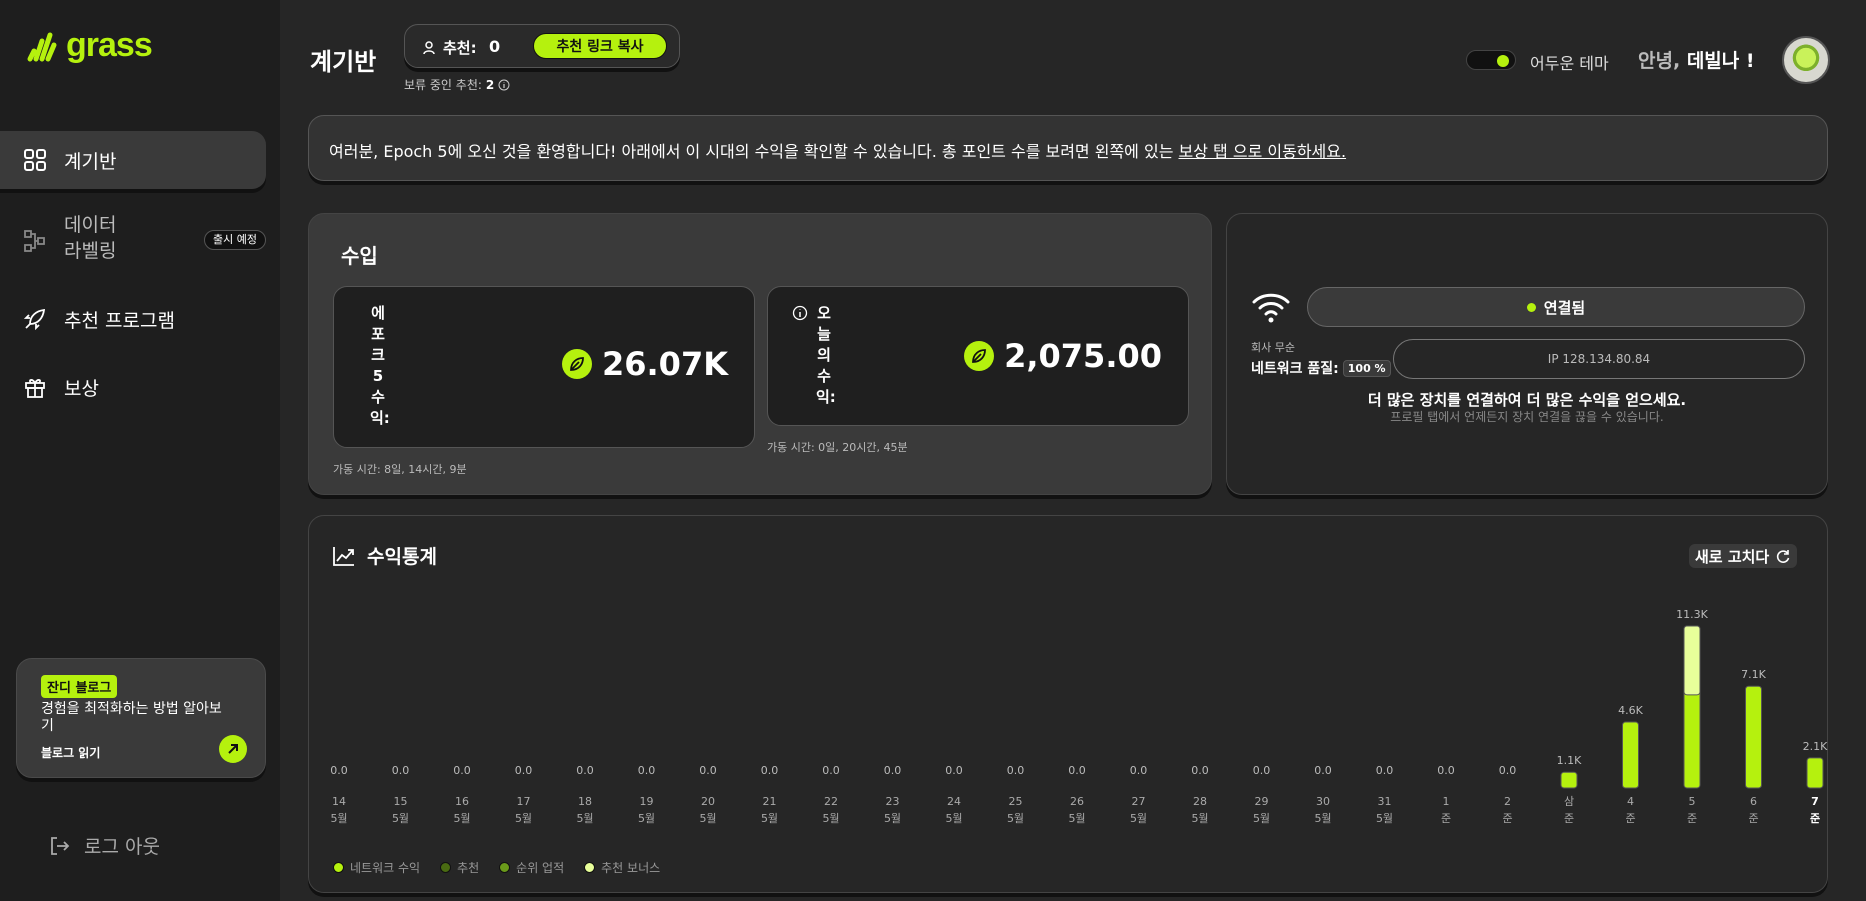 The image size is (1866, 901). What do you see at coordinates (359, 256) in the screenshot?
I see `earnings-title: 수입` at bounding box center [359, 256].